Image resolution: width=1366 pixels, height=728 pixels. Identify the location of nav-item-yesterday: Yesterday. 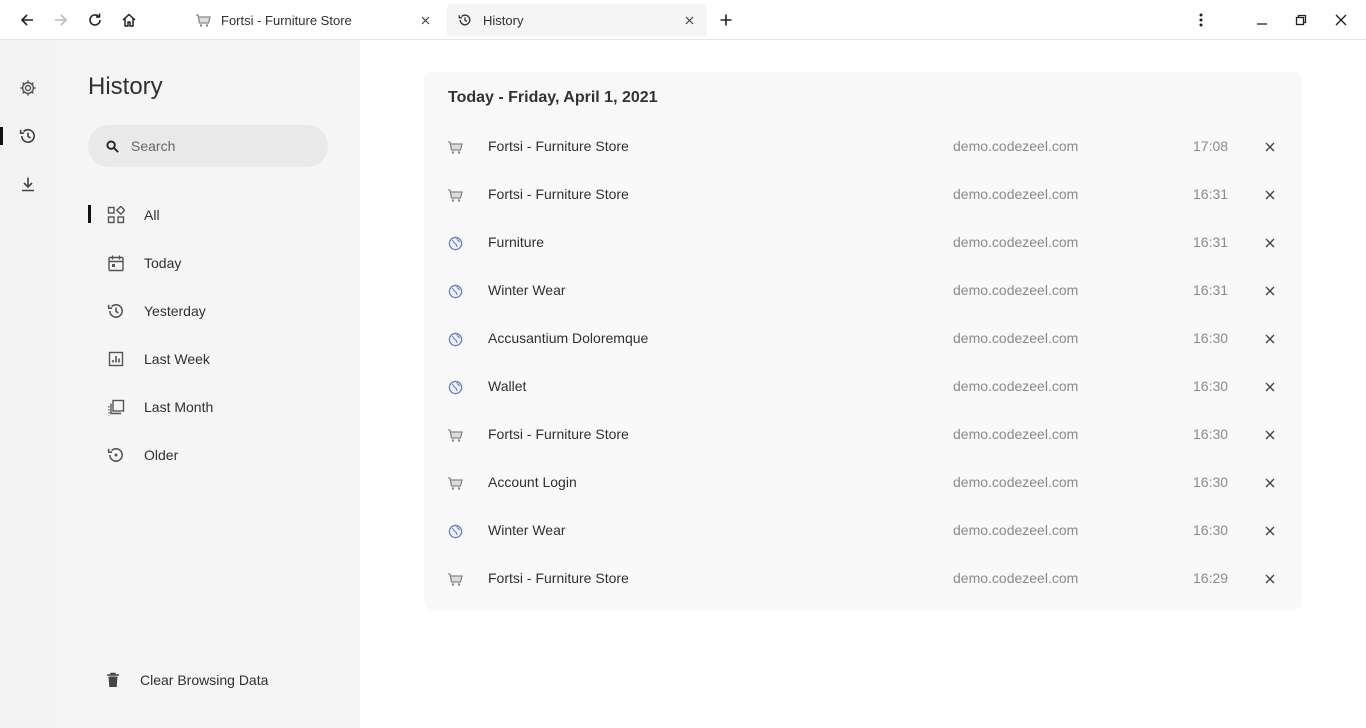
(208, 311).